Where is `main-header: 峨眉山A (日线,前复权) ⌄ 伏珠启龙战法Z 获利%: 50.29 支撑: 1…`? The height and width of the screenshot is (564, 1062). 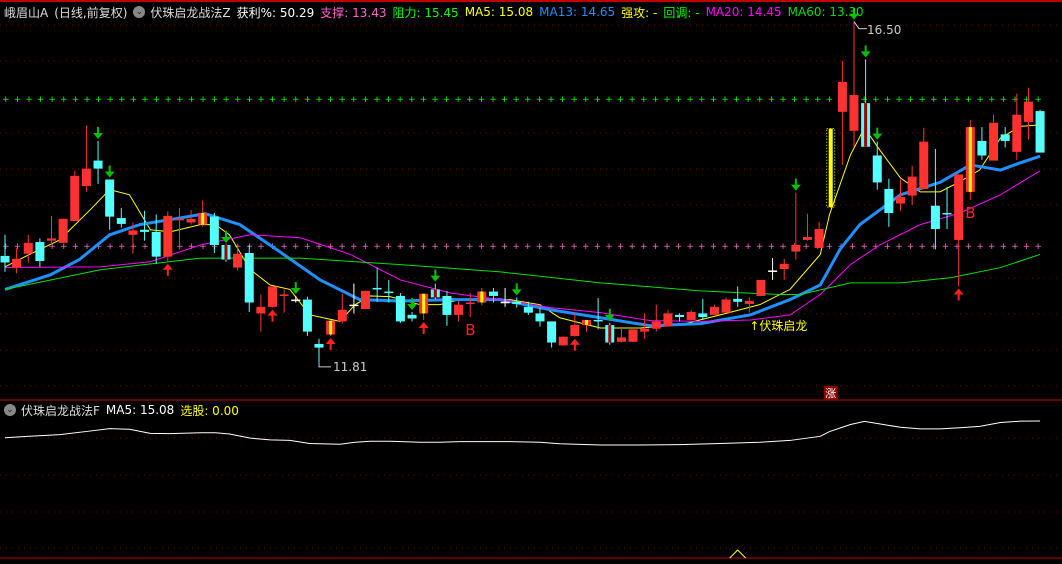
main-header: 峨眉山A (日线,前复权) ⌄ 伏珠启龙战法Z 获利%: 50.29 支撑: 1… is located at coordinates (437, 12).